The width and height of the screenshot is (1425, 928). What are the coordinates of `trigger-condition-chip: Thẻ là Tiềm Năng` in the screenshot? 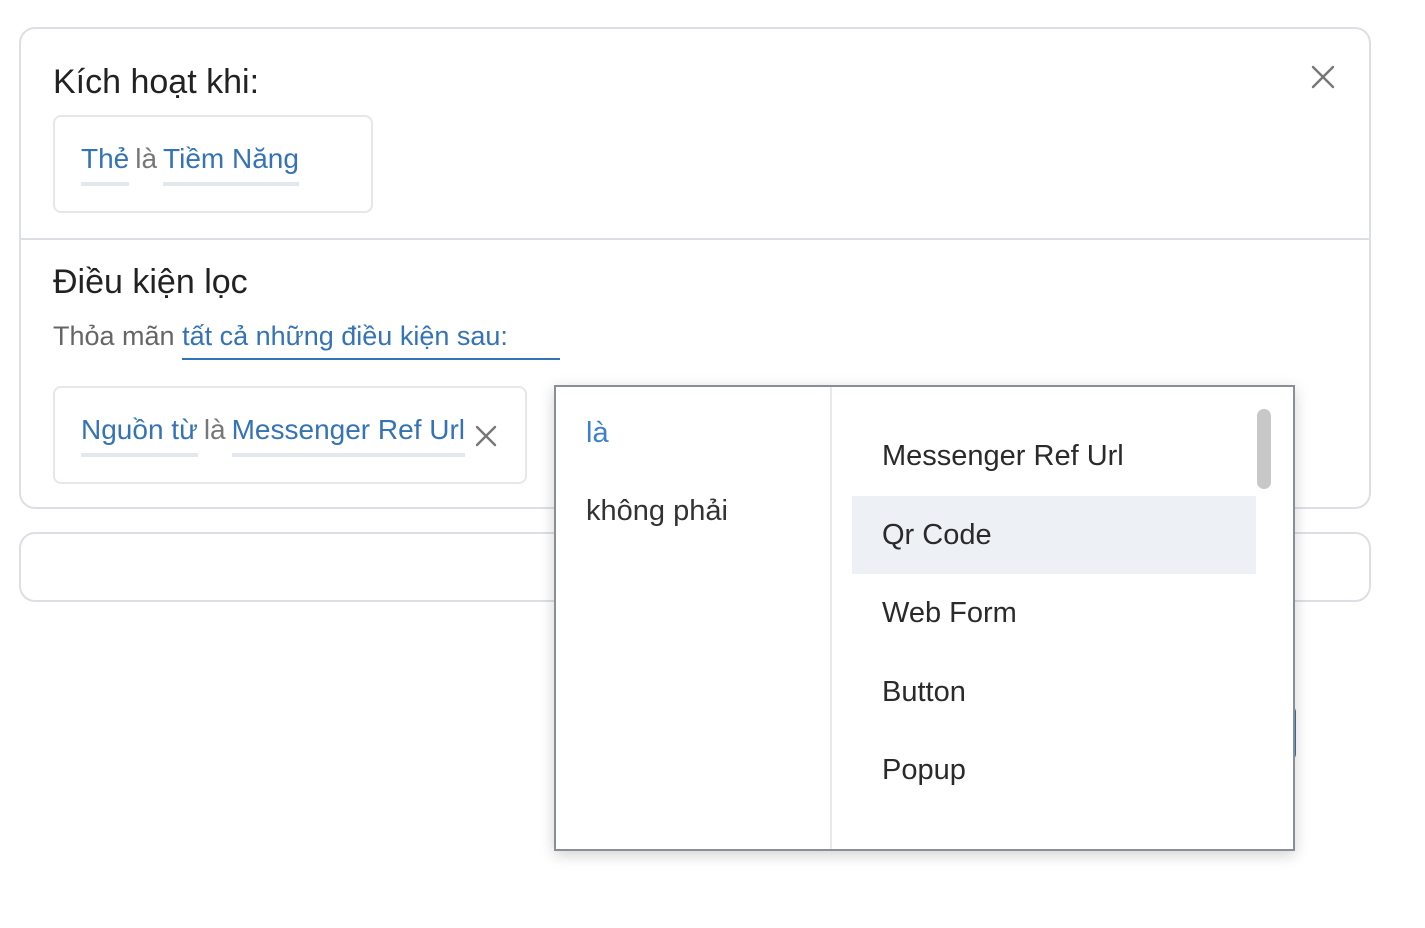 It's located at (213, 164).